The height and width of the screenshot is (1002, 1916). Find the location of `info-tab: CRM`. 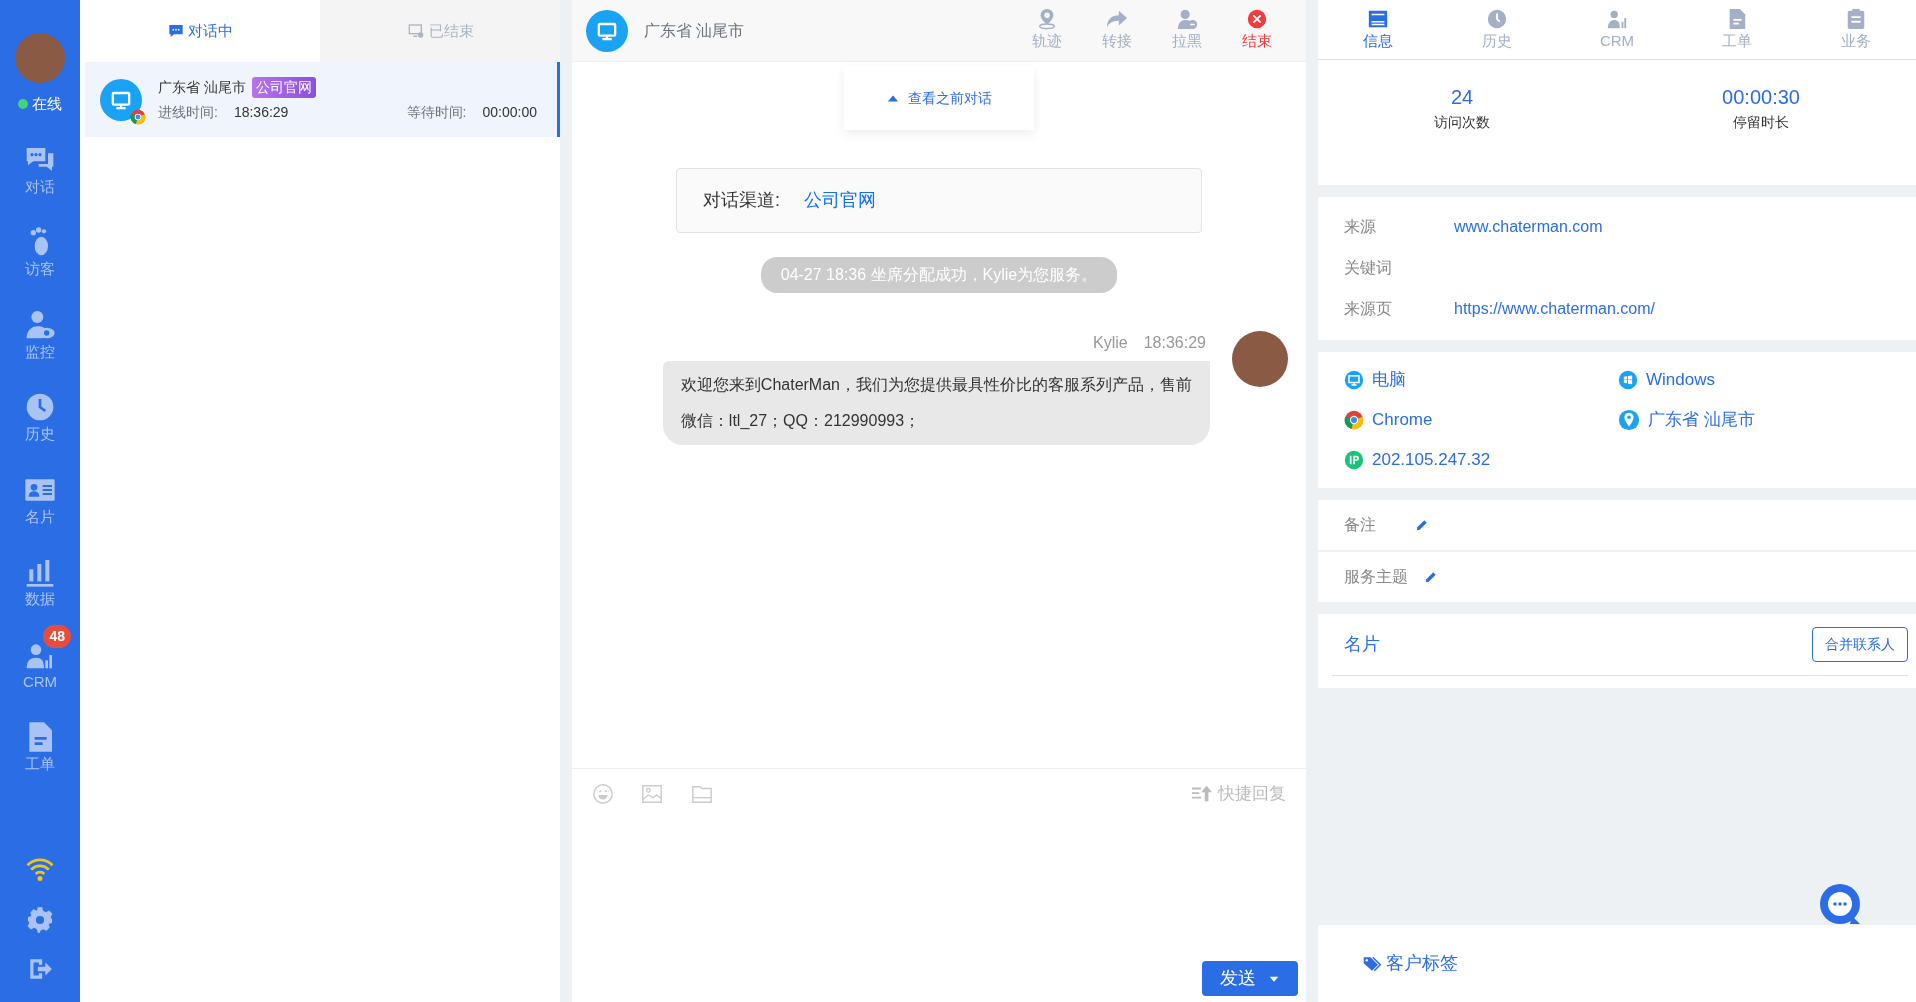

info-tab: CRM is located at coordinates (1617, 29).